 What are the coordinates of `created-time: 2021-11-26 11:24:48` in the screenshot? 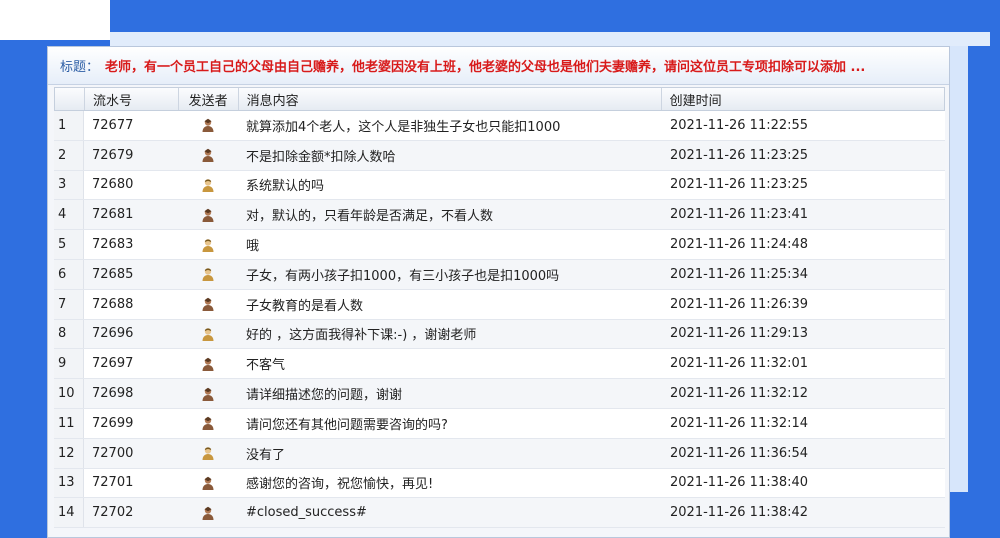 It's located at (739, 245).